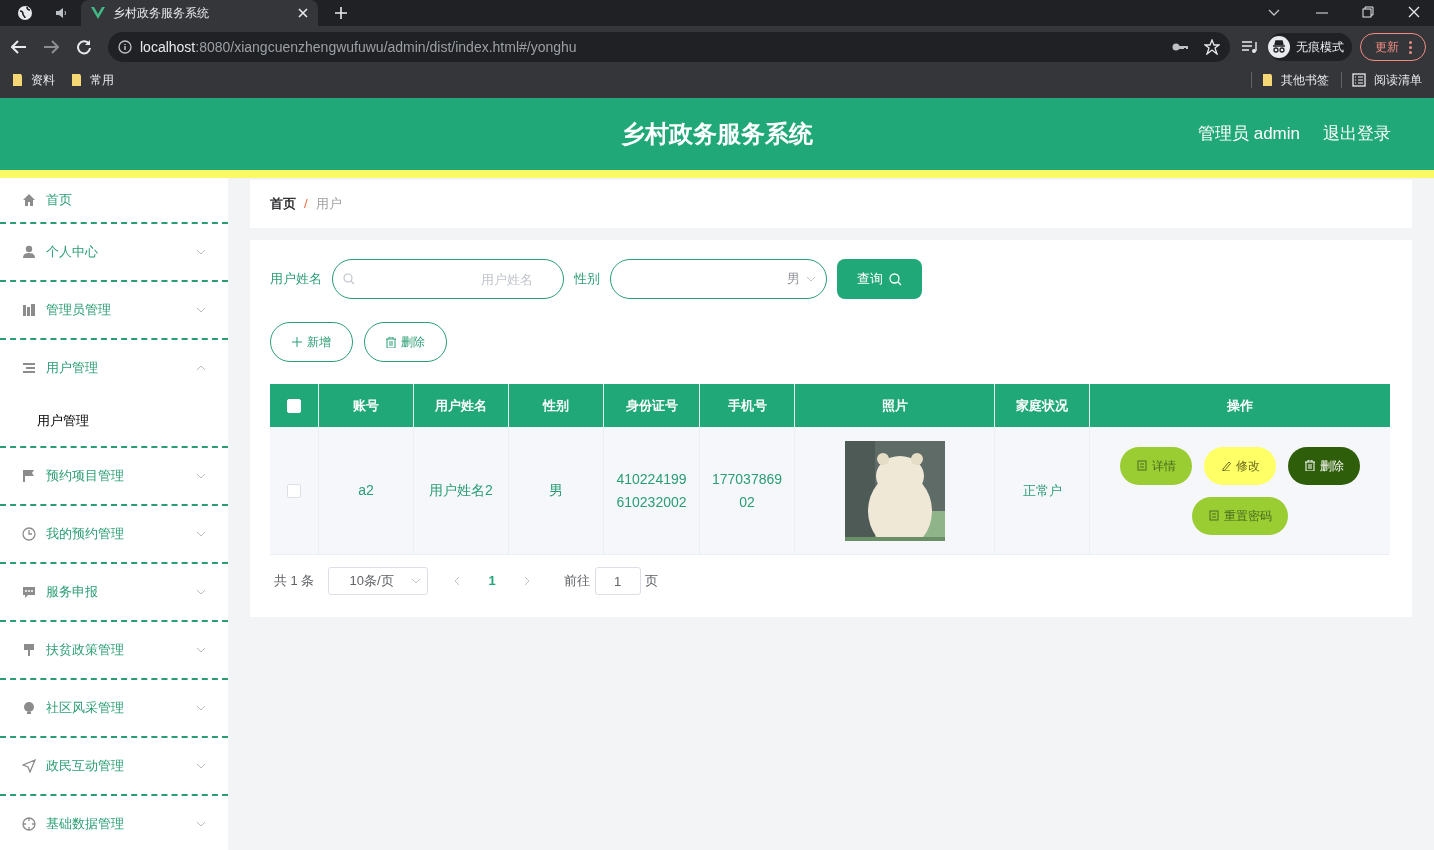 The image size is (1434, 850). Describe the element at coordinates (29, 534) in the screenshot. I see `clock-icon` at that location.